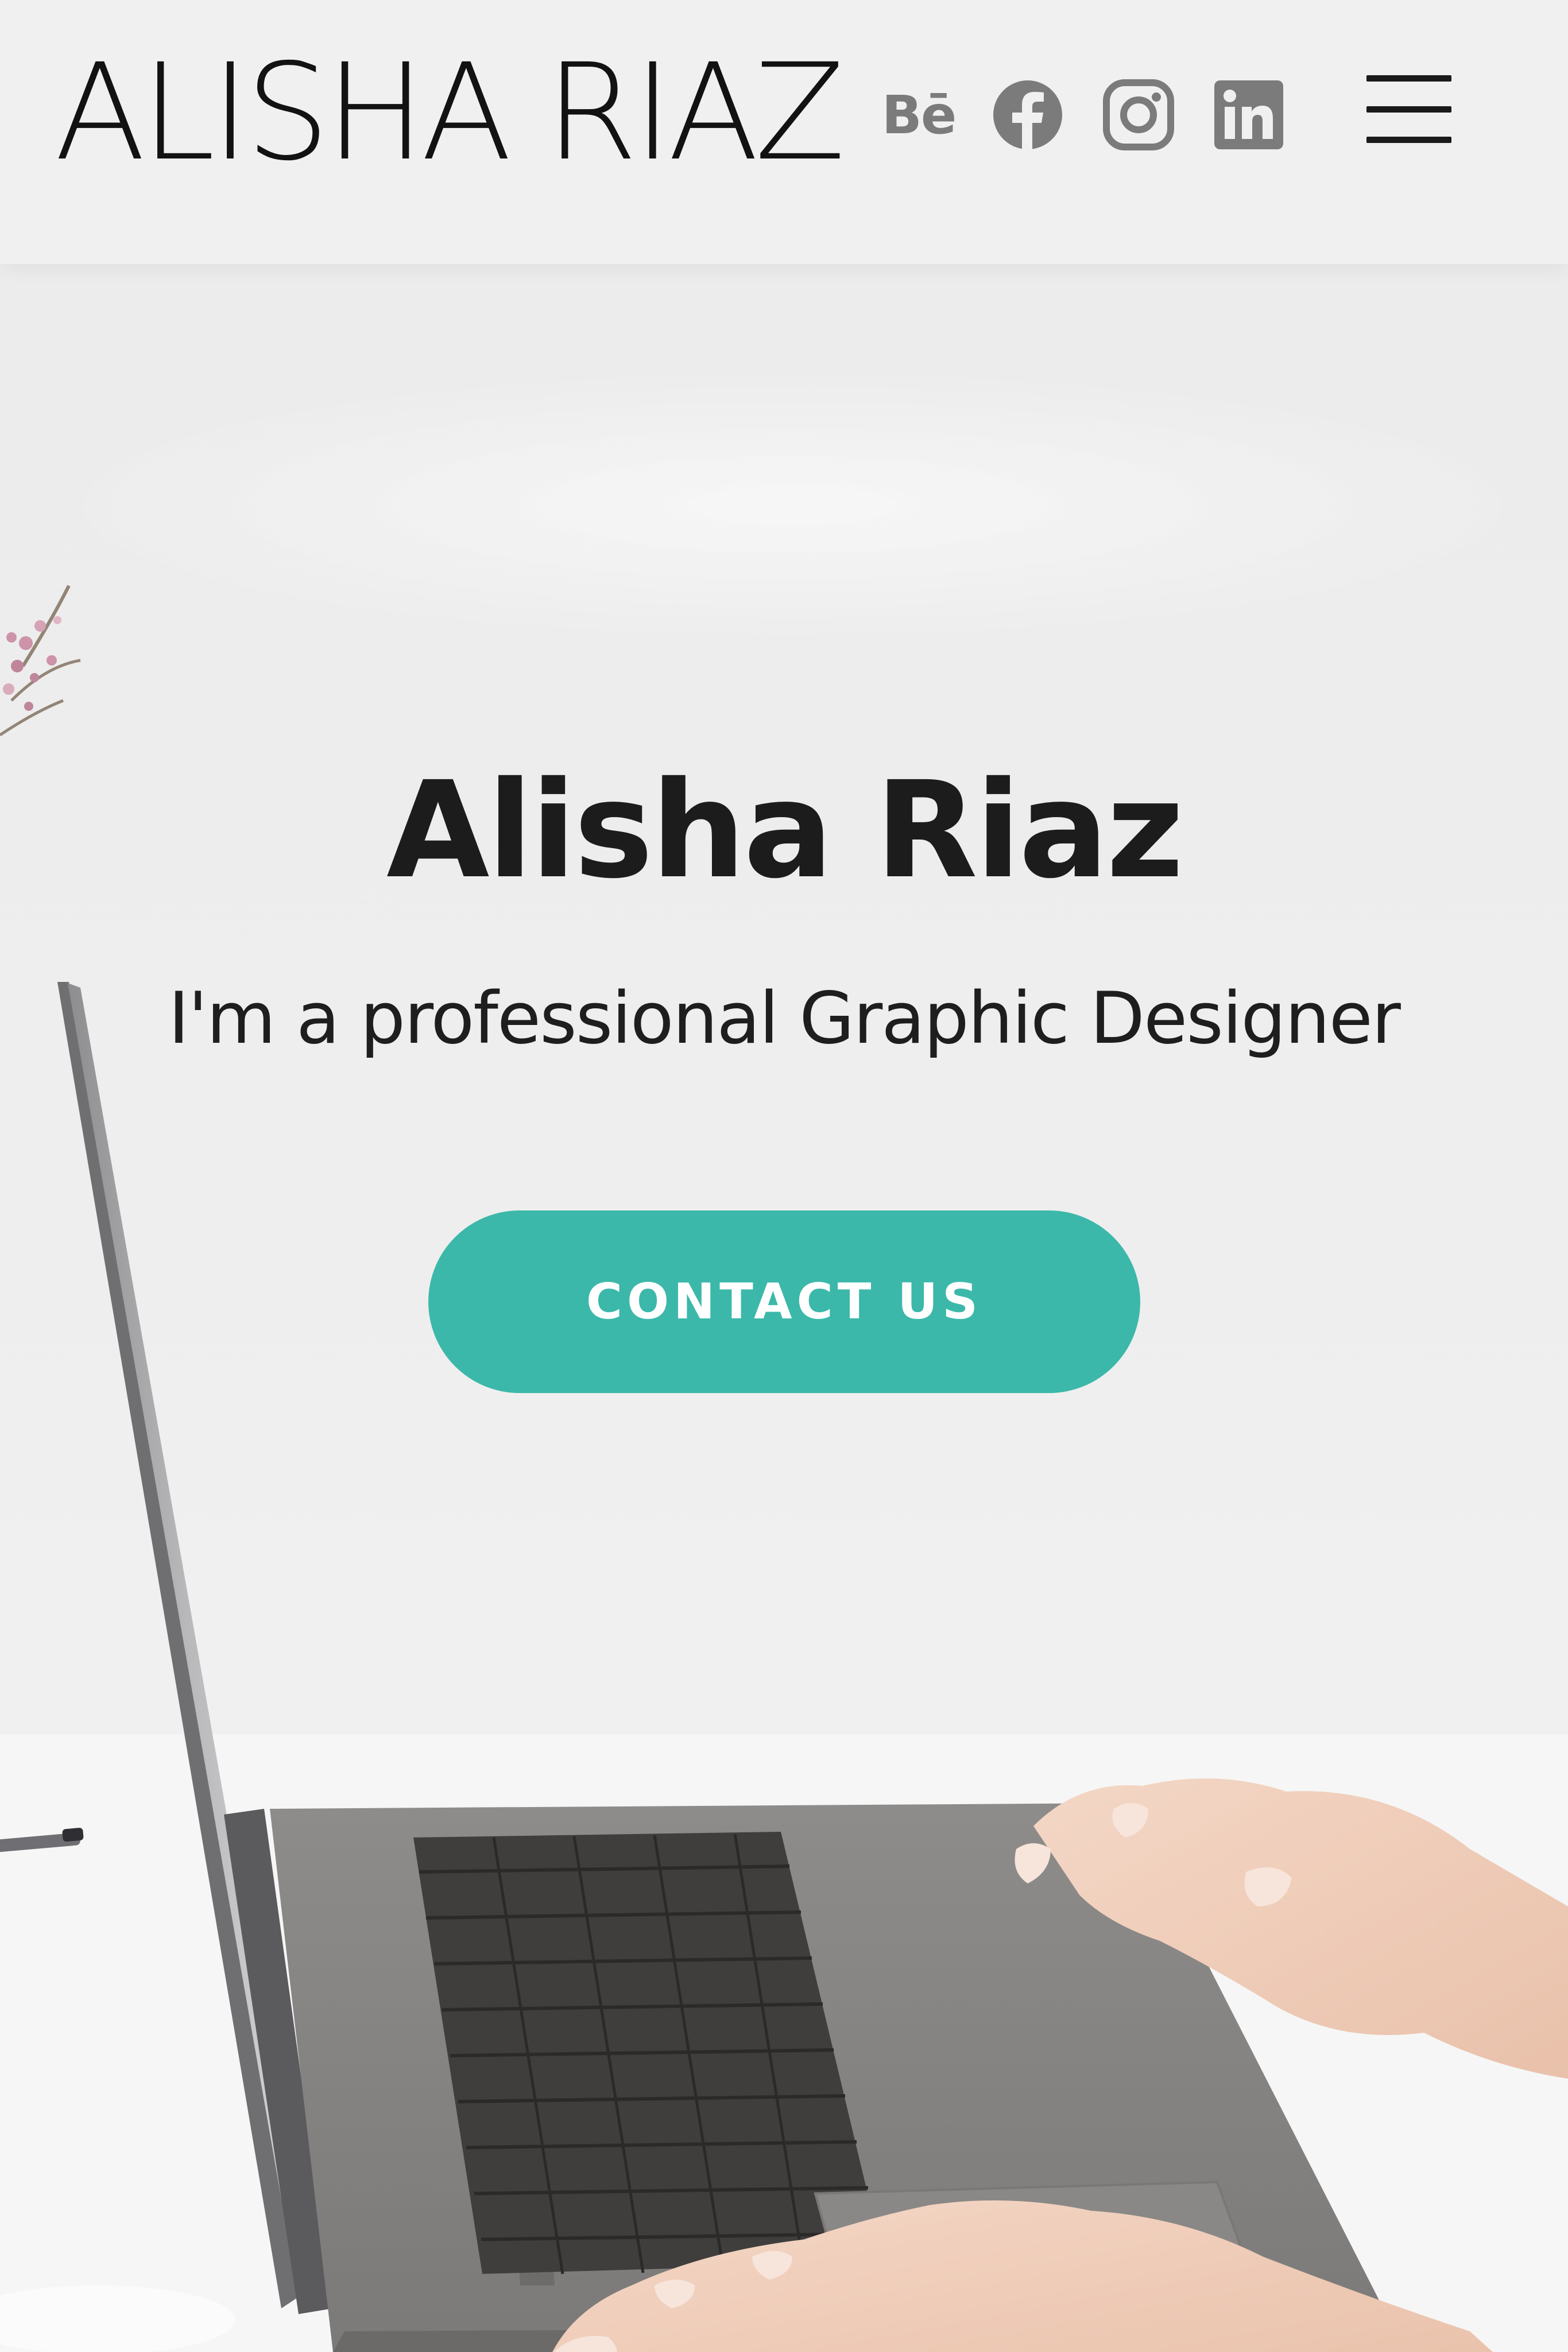 Image resolution: width=1568 pixels, height=2352 pixels. I want to click on site-header: ALISHA RIAZ Bē, so click(784, 132).